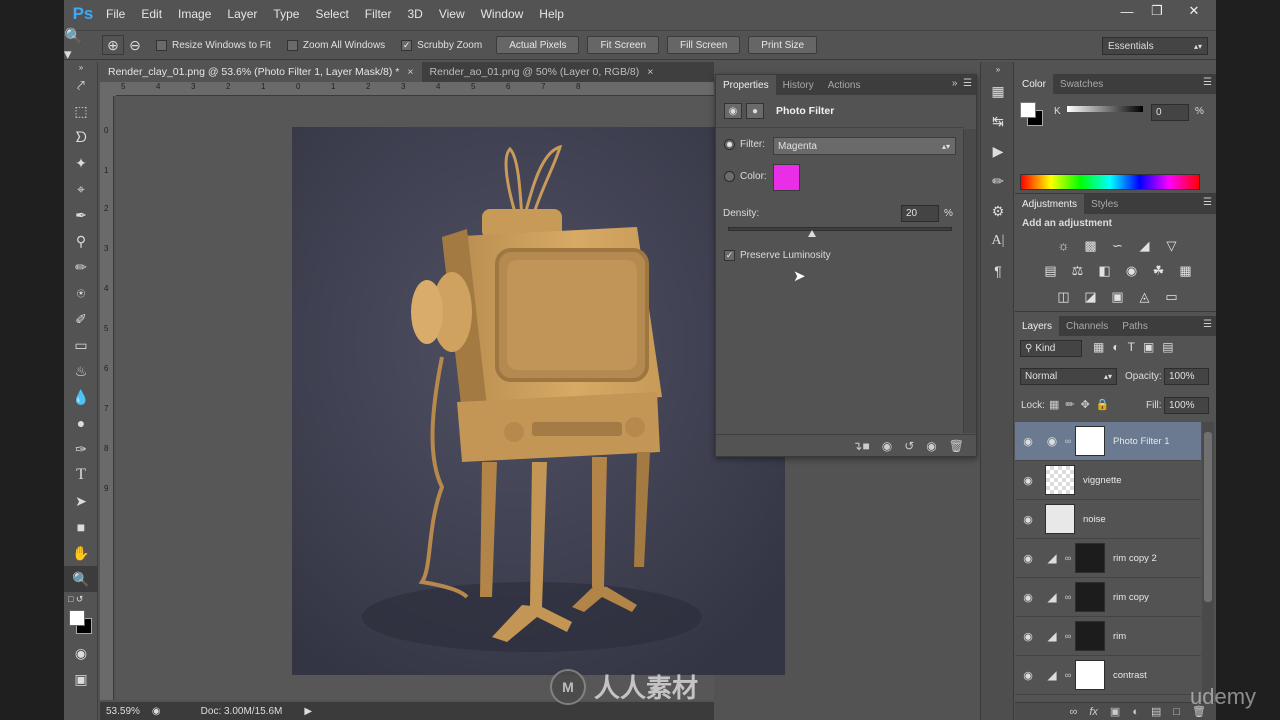 This screenshot has height=720, width=1280. What do you see at coordinates (1127, 11) in the screenshot?
I see `minimize-icon: —` at bounding box center [1127, 11].